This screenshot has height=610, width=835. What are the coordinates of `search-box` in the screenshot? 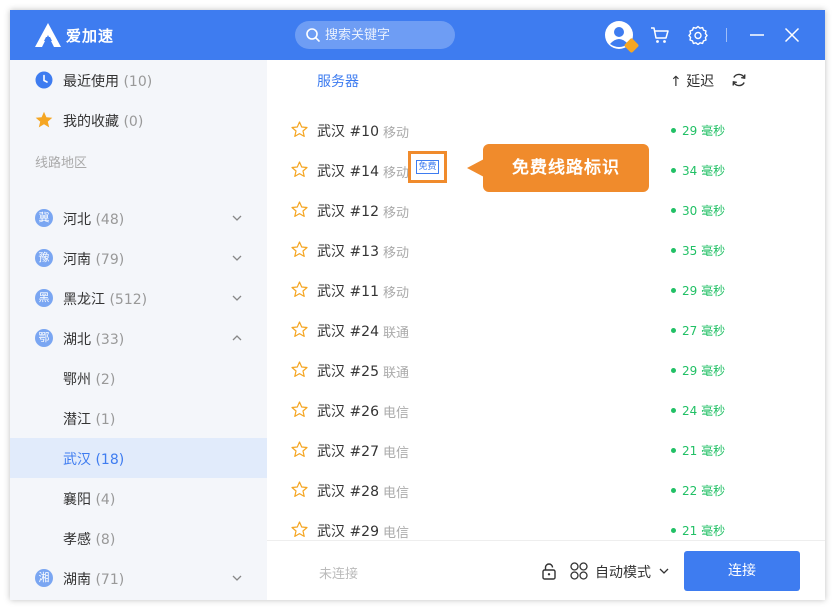 It's located at (375, 35).